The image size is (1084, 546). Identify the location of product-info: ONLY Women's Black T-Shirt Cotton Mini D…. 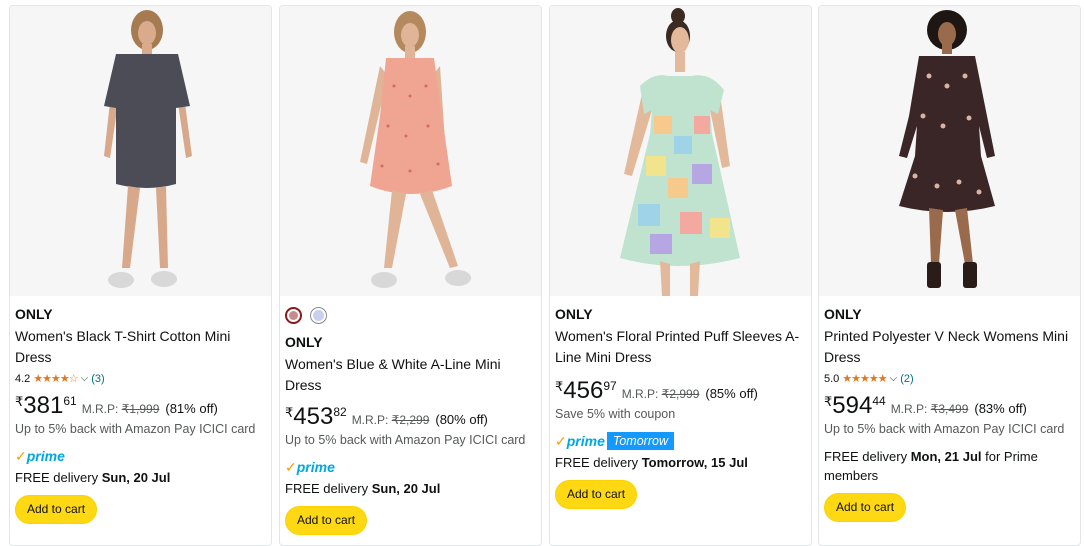
(140, 414).